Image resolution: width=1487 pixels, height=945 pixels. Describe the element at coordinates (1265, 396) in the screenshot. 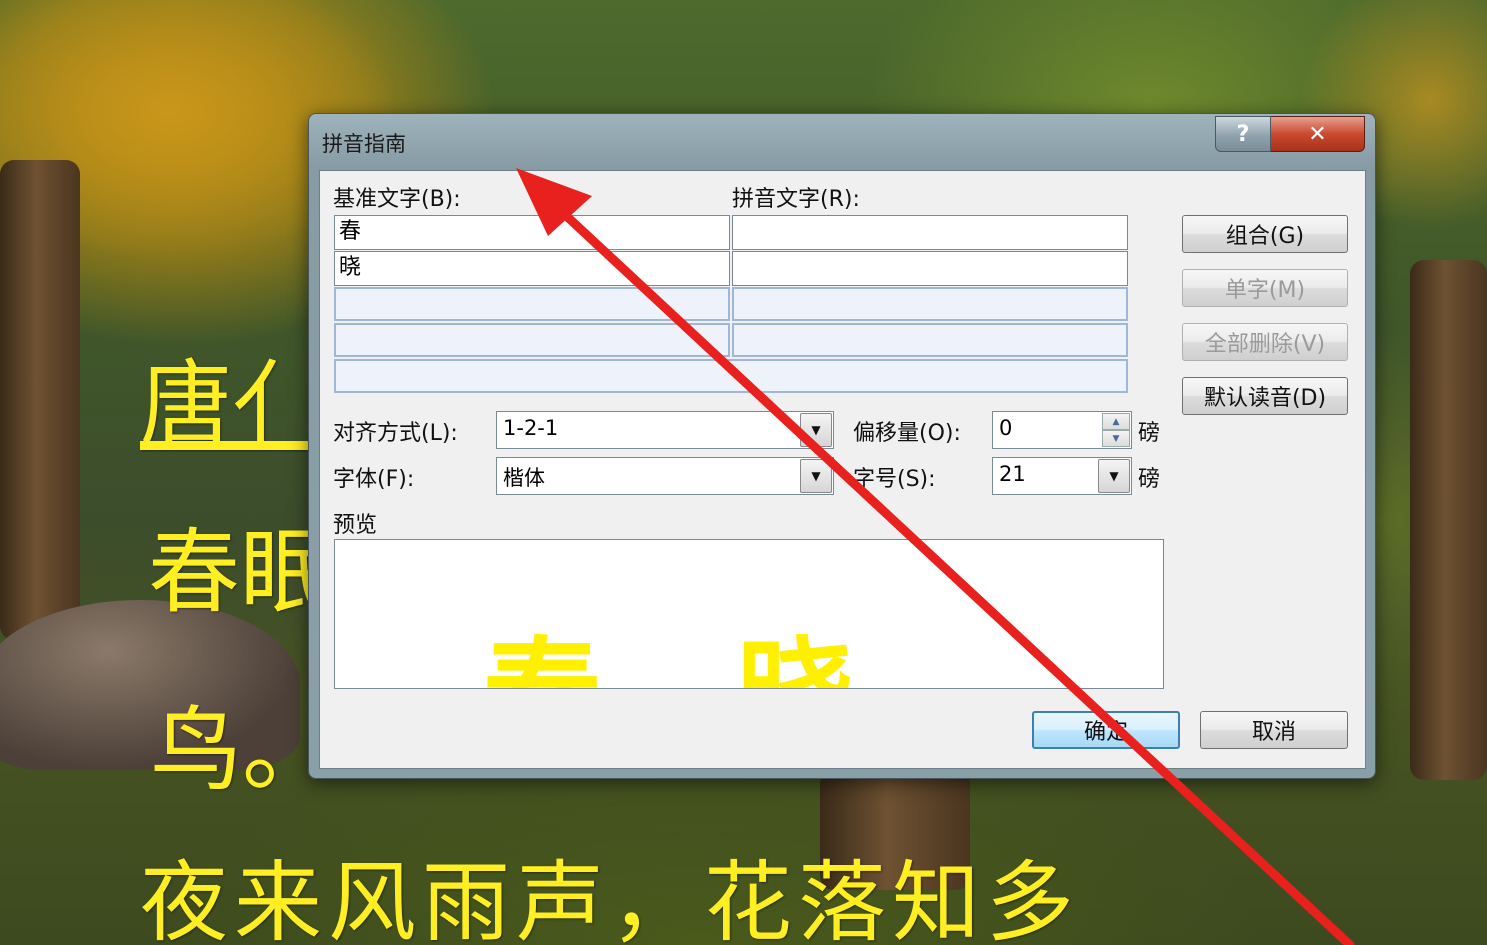

I see `default-reading-button: 默认读音(D)` at that location.